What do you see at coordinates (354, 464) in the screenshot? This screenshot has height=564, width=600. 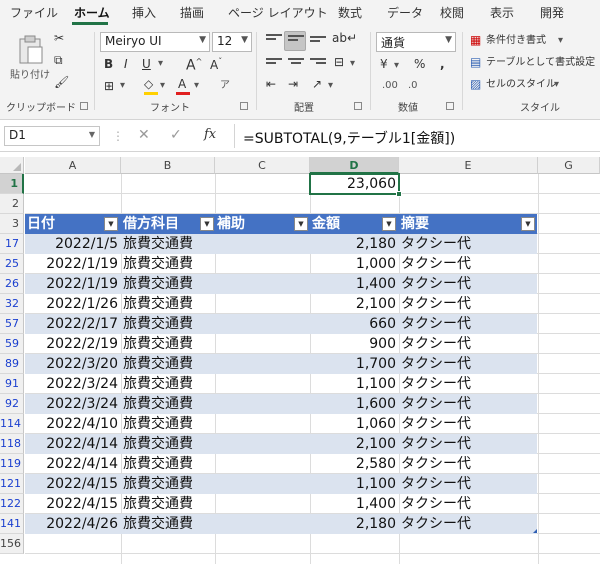 I see `cell-amount: 2,580` at bounding box center [354, 464].